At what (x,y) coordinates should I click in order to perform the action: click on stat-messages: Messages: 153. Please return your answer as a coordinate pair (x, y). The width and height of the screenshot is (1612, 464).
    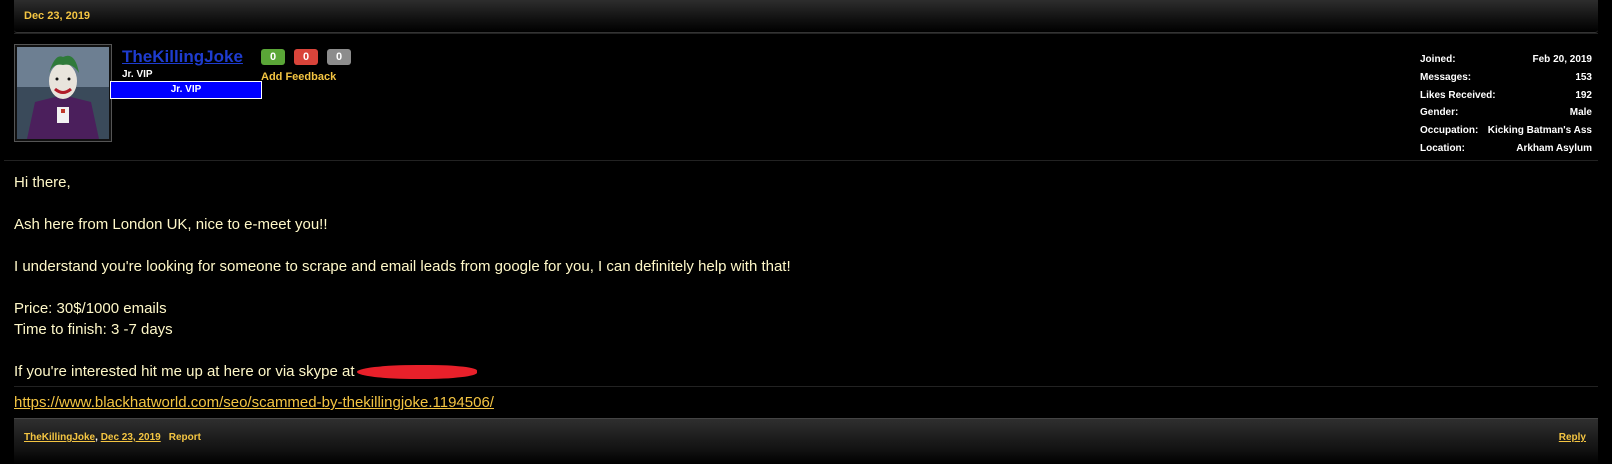
    Looking at the image, I should click on (1506, 78).